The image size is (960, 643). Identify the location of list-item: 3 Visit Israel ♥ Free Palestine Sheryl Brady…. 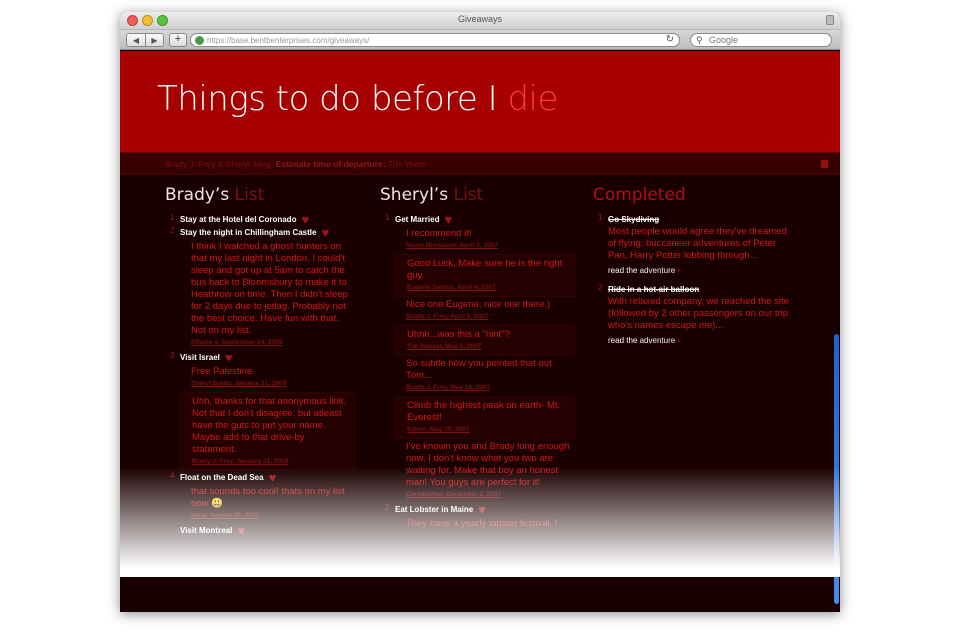
(262, 411).